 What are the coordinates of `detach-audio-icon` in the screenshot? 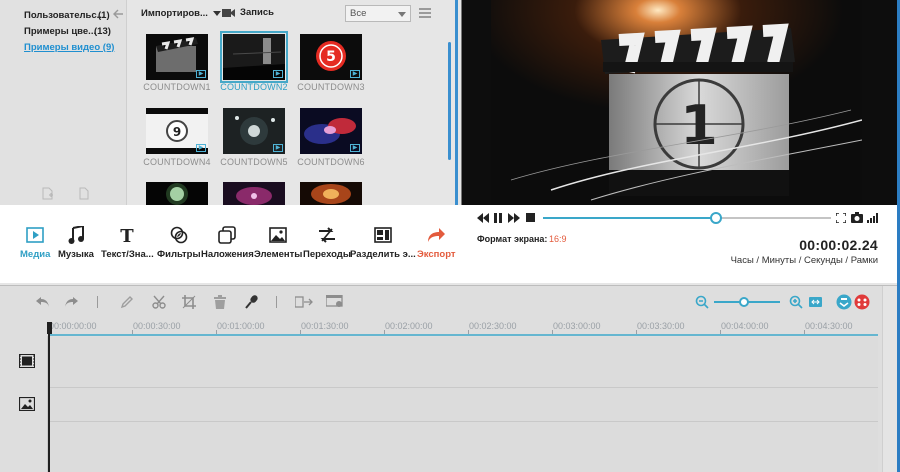 It's located at (304, 301).